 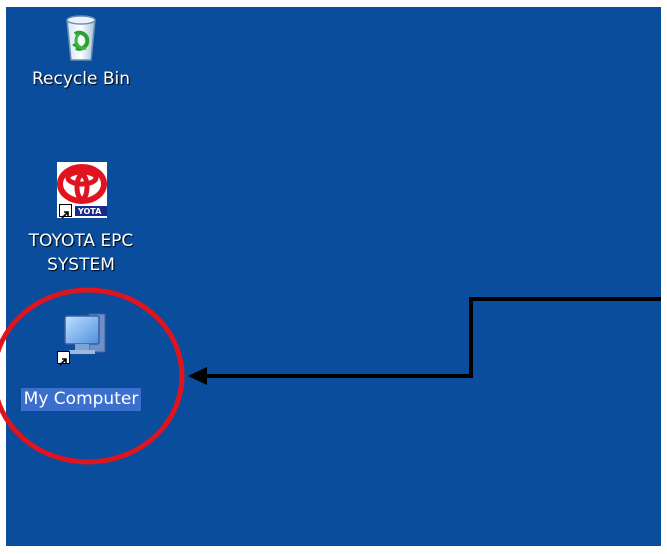 What do you see at coordinates (80, 79) in the screenshot?
I see `recycle-bin-label: Recycle Bin` at bounding box center [80, 79].